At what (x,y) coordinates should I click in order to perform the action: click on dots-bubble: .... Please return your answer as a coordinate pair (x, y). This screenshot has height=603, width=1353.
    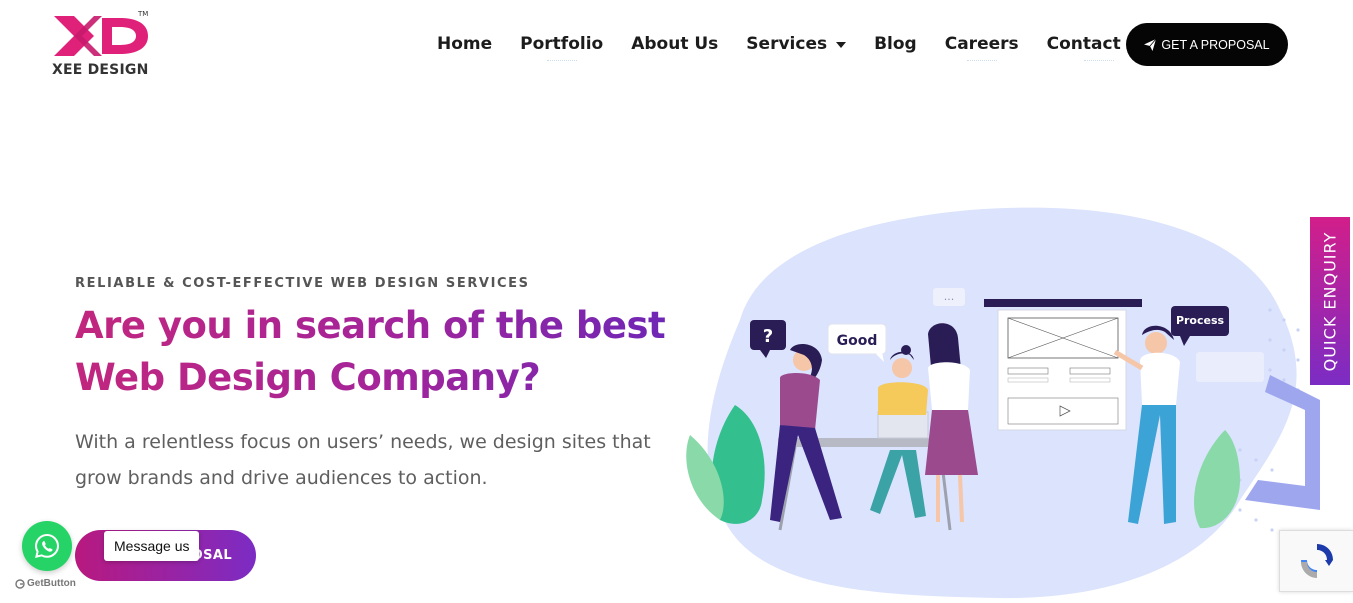
    Looking at the image, I should click on (949, 297).